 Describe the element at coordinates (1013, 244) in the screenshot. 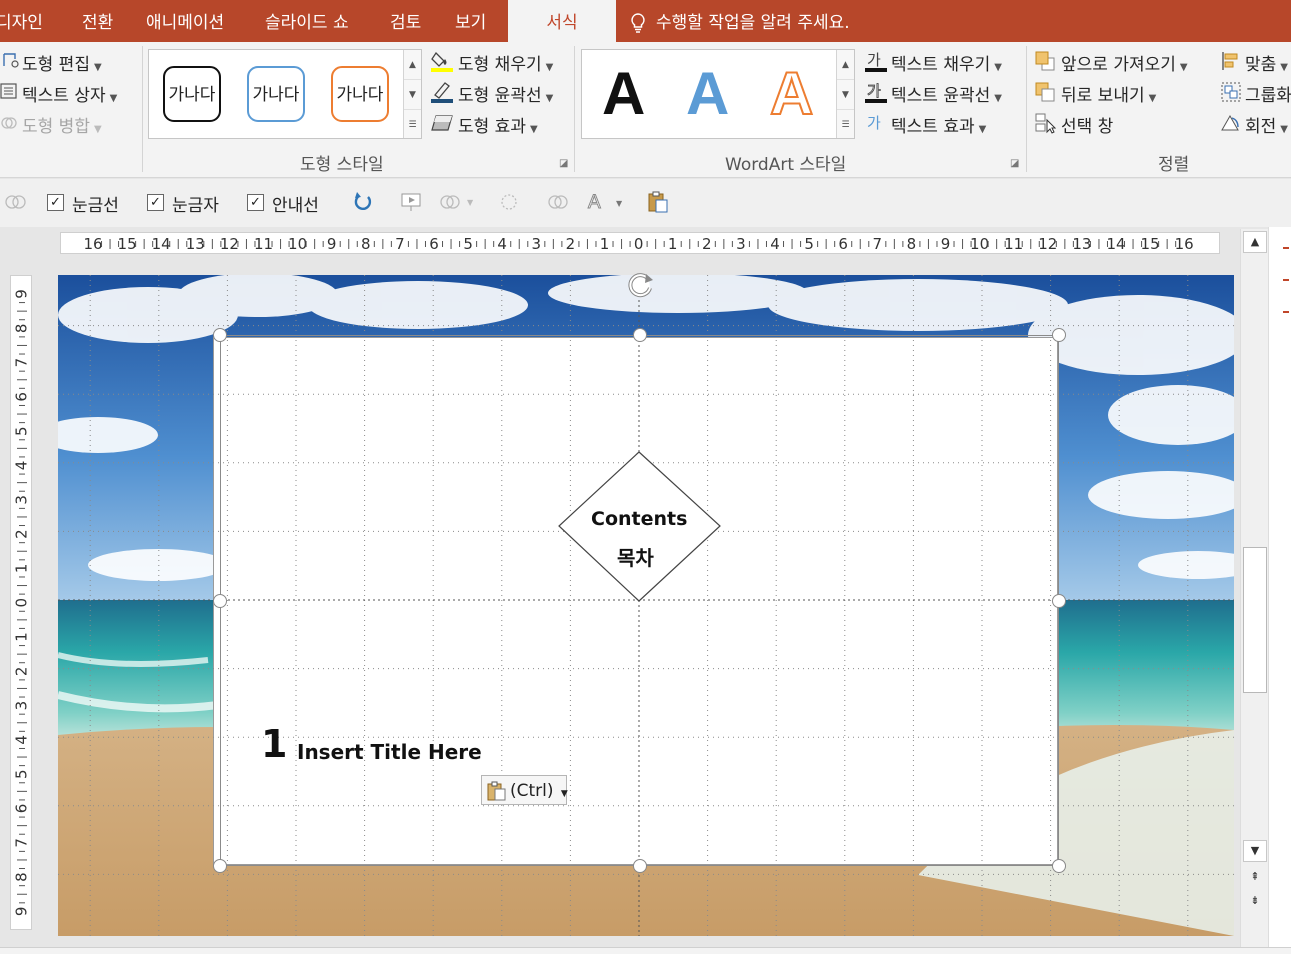

I see `ruler-label: 11` at that location.